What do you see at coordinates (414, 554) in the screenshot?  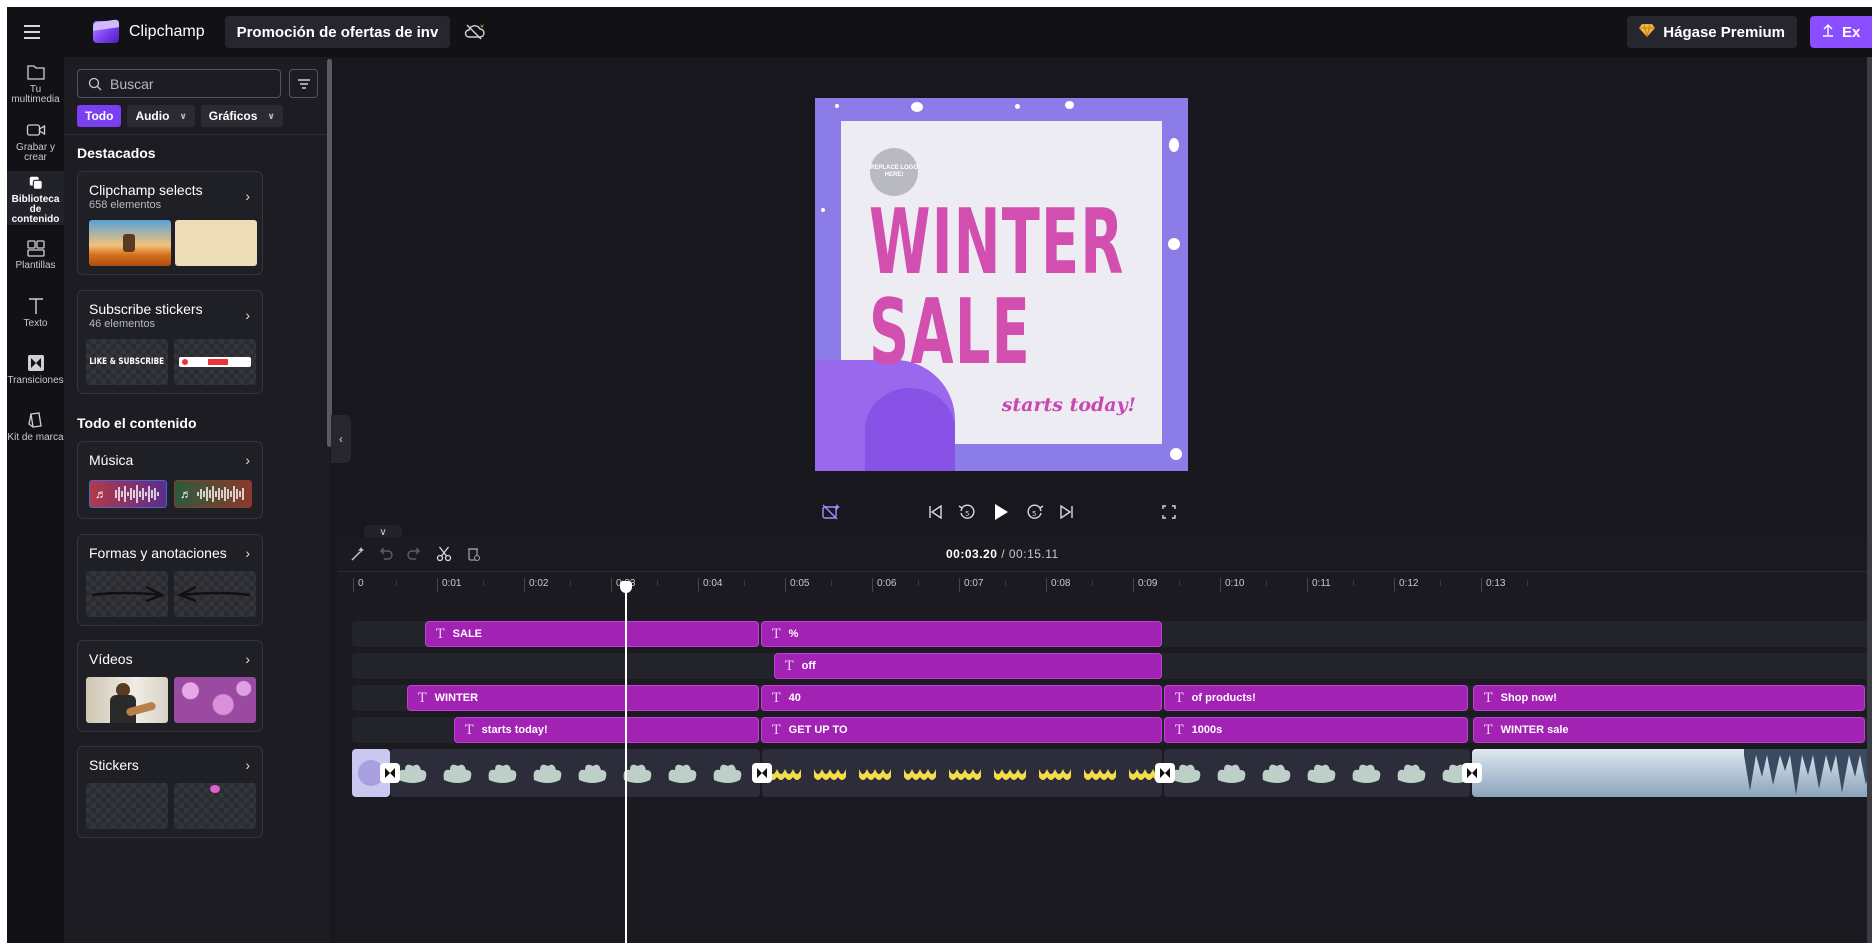 I see `redo-icon` at bounding box center [414, 554].